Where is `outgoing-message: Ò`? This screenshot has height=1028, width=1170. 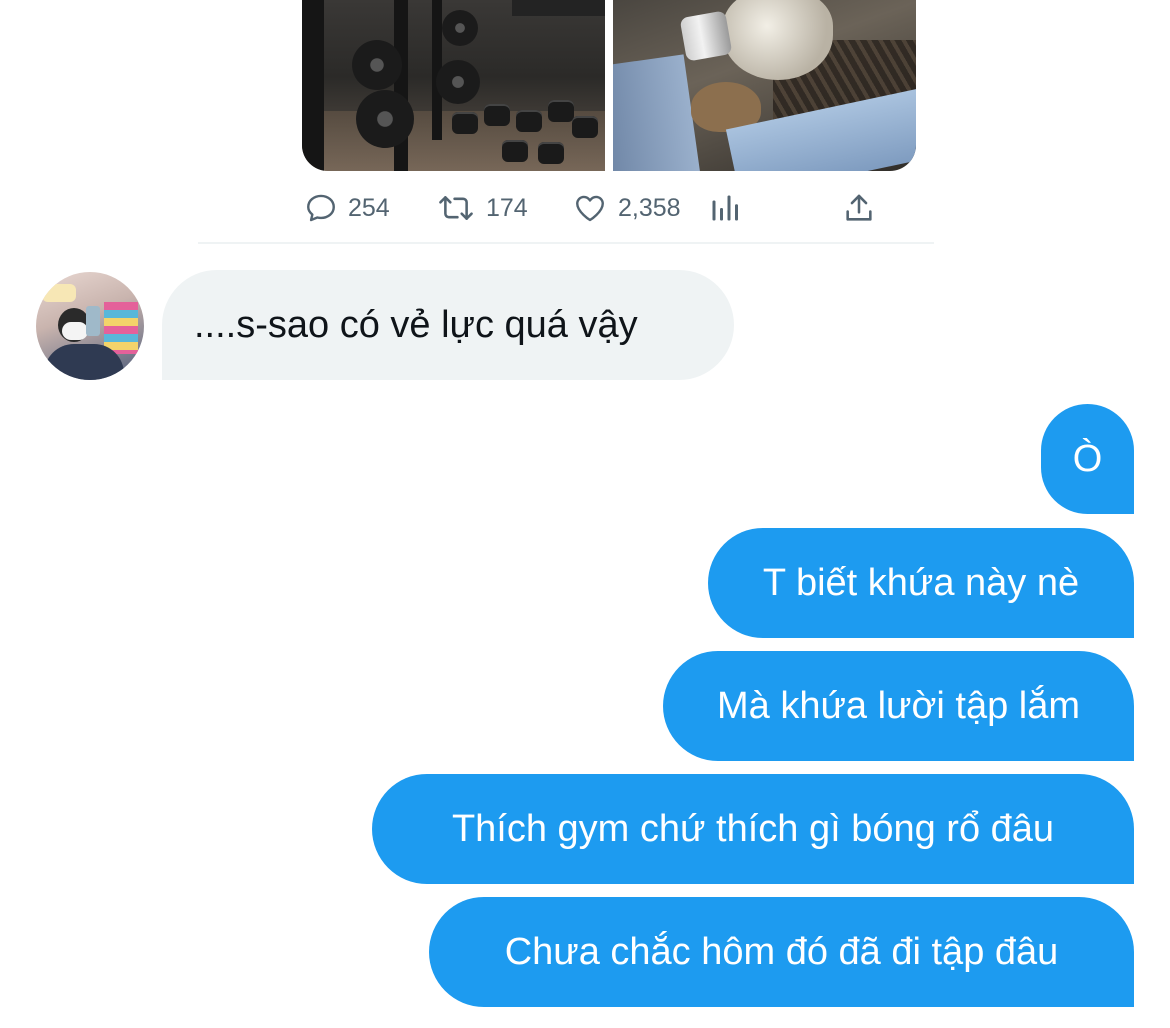
outgoing-message: Ò is located at coordinates (1087, 459).